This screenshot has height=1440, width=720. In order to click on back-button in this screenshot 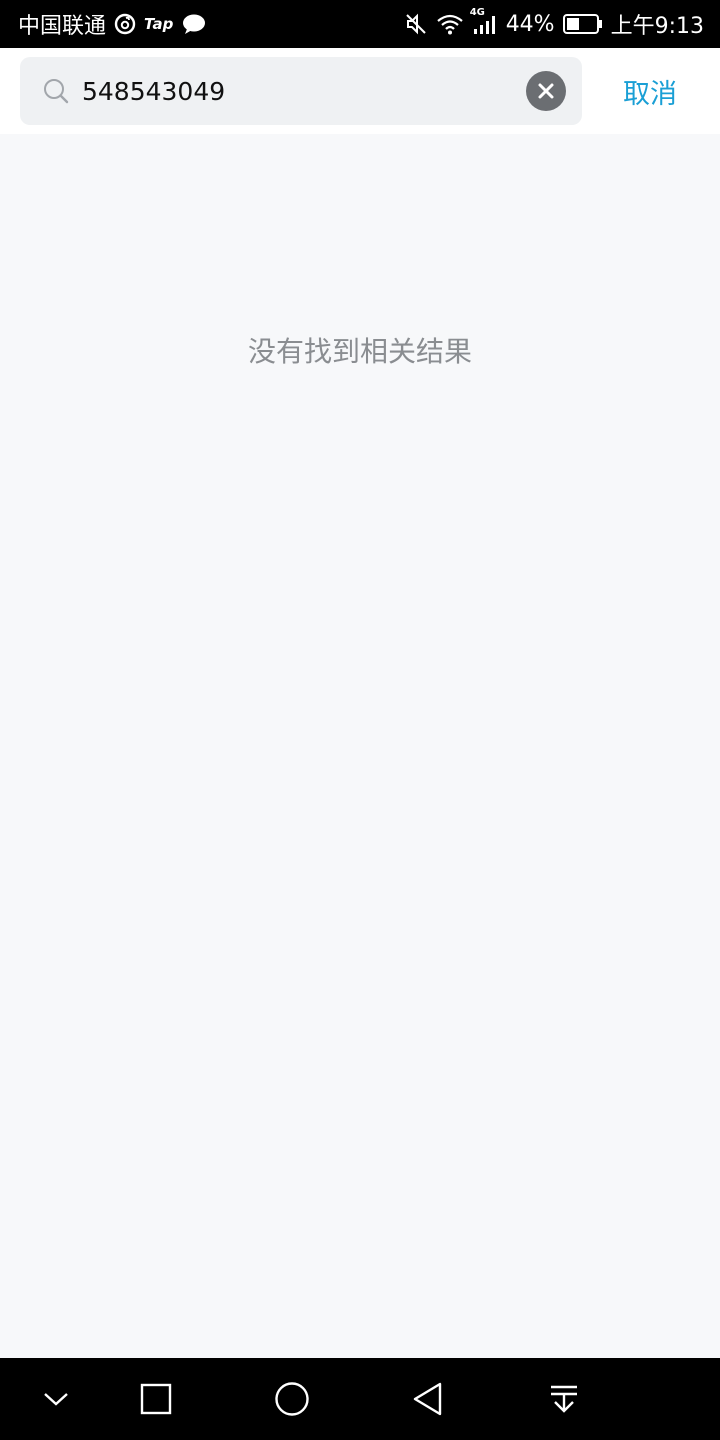, I will do `click(428, 1399)`.